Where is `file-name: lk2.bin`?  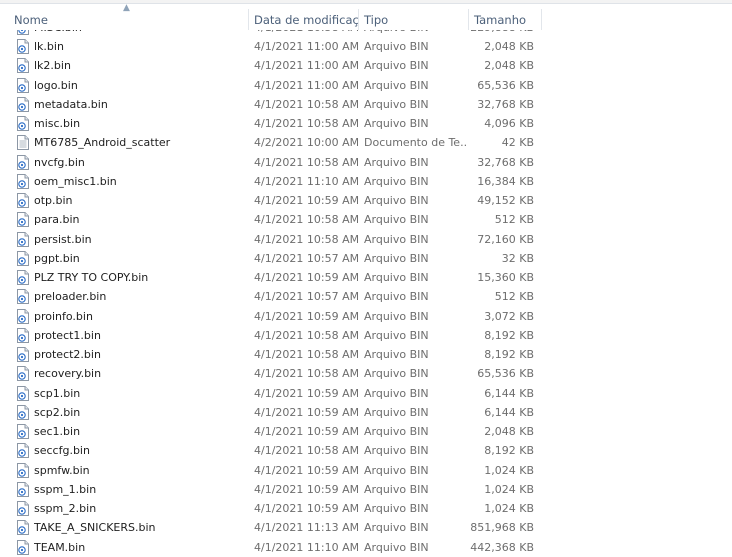 file-name: lk2.bin is located at coordinates (52, 66).